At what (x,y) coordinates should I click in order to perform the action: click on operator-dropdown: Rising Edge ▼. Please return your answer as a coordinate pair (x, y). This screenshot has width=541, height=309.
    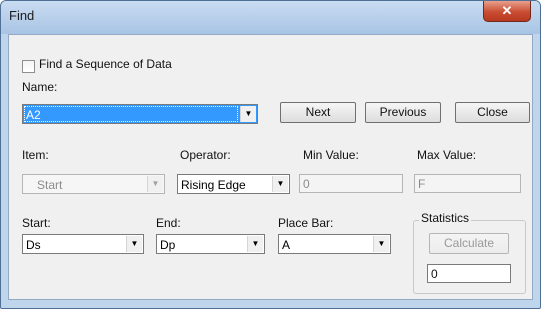
    Looking at the image, I should click on (233, 184).